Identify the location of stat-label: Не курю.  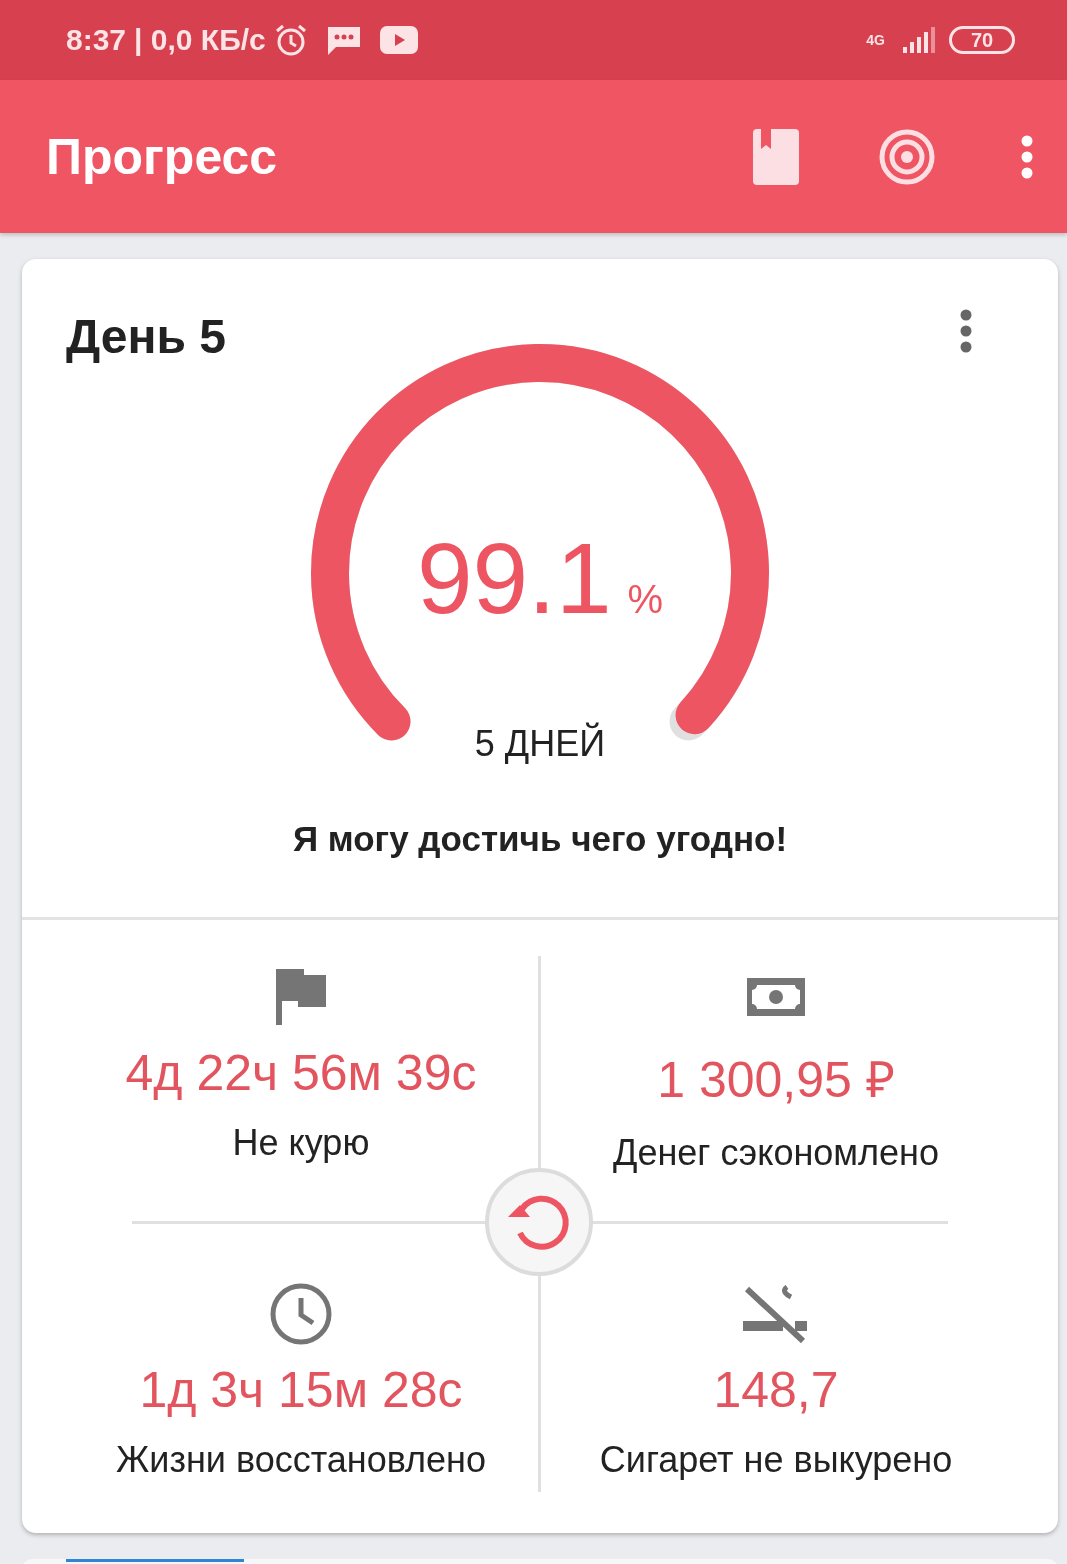
(301, 1143).